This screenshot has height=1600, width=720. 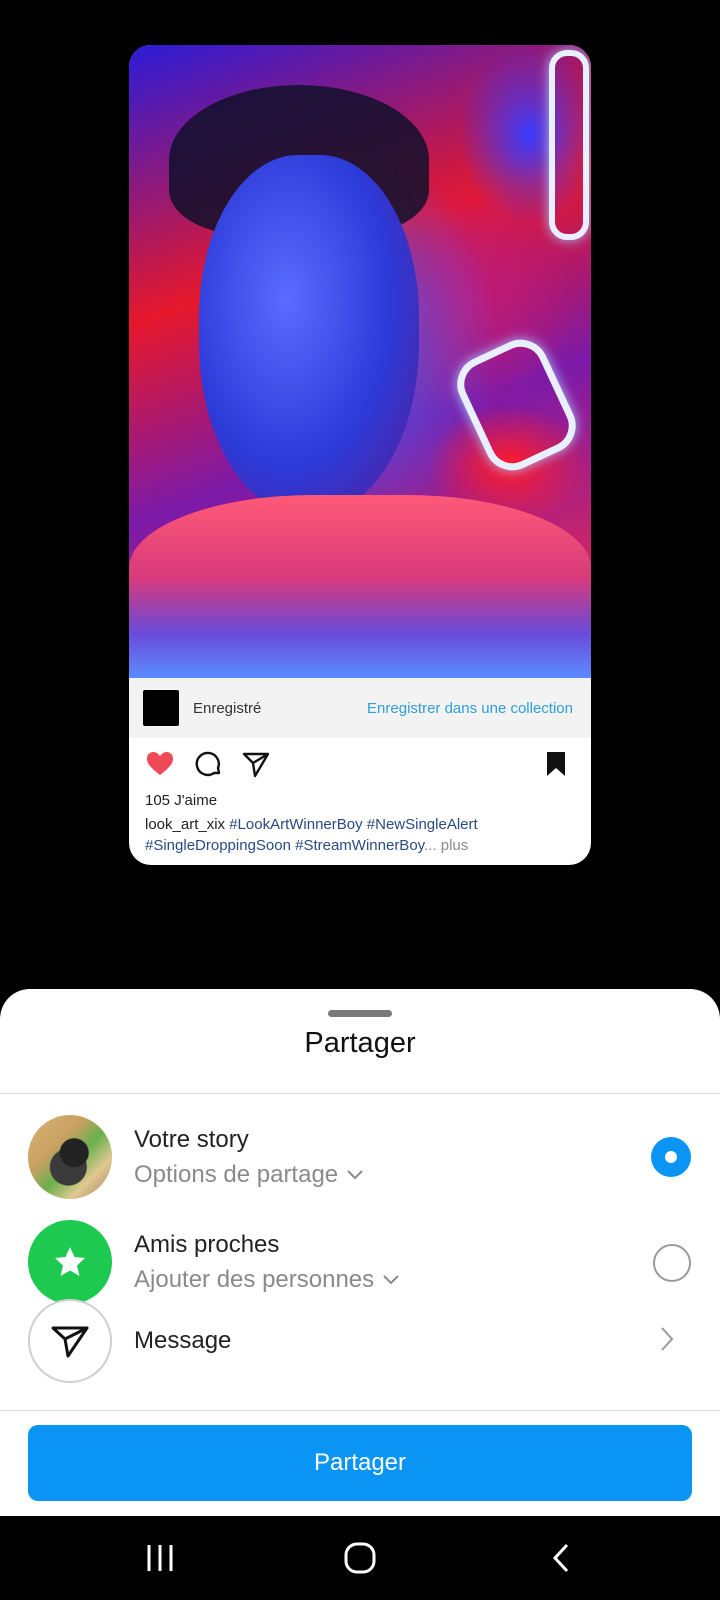 What do you see at coordinates (360, 1340) in the screenshot?
I see `share-option-message: Message` at bounding box center [360, 1340].